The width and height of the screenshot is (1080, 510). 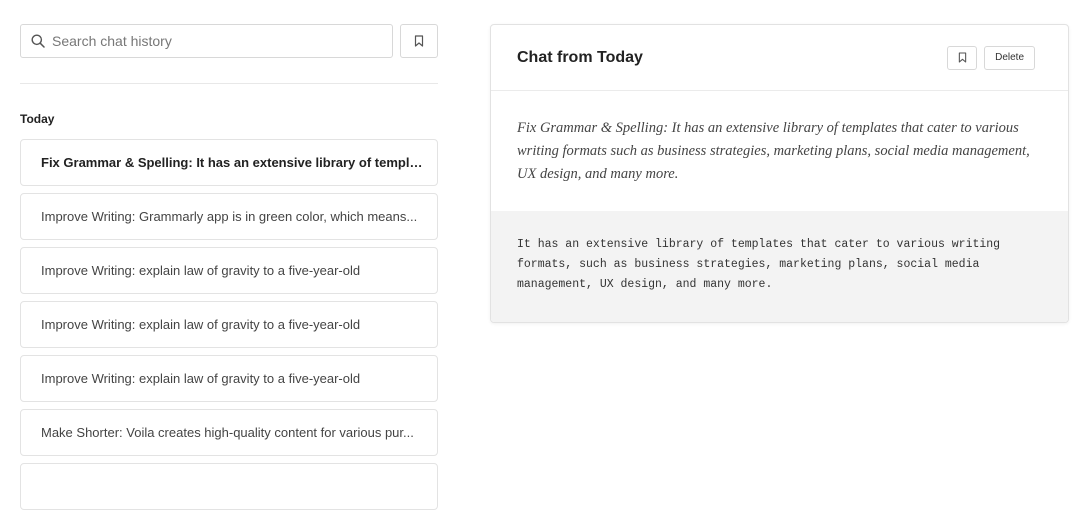 I want to click on chat-actions: Delete, so click(x=991, y=57).